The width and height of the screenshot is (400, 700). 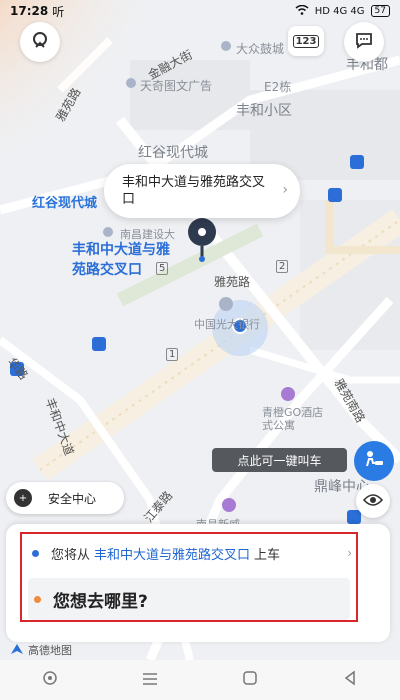 What do you see at coordinates (23, 498) in the screenshot?
I see `shield-plus-icon: +` at bounding box center [23, 498].